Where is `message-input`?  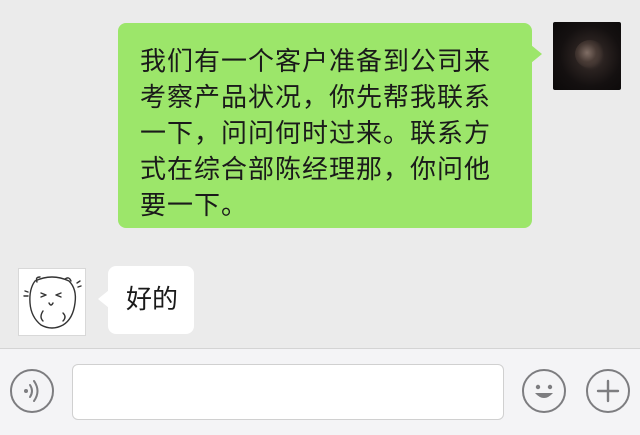
message-input is located at coordinates (288, 392).